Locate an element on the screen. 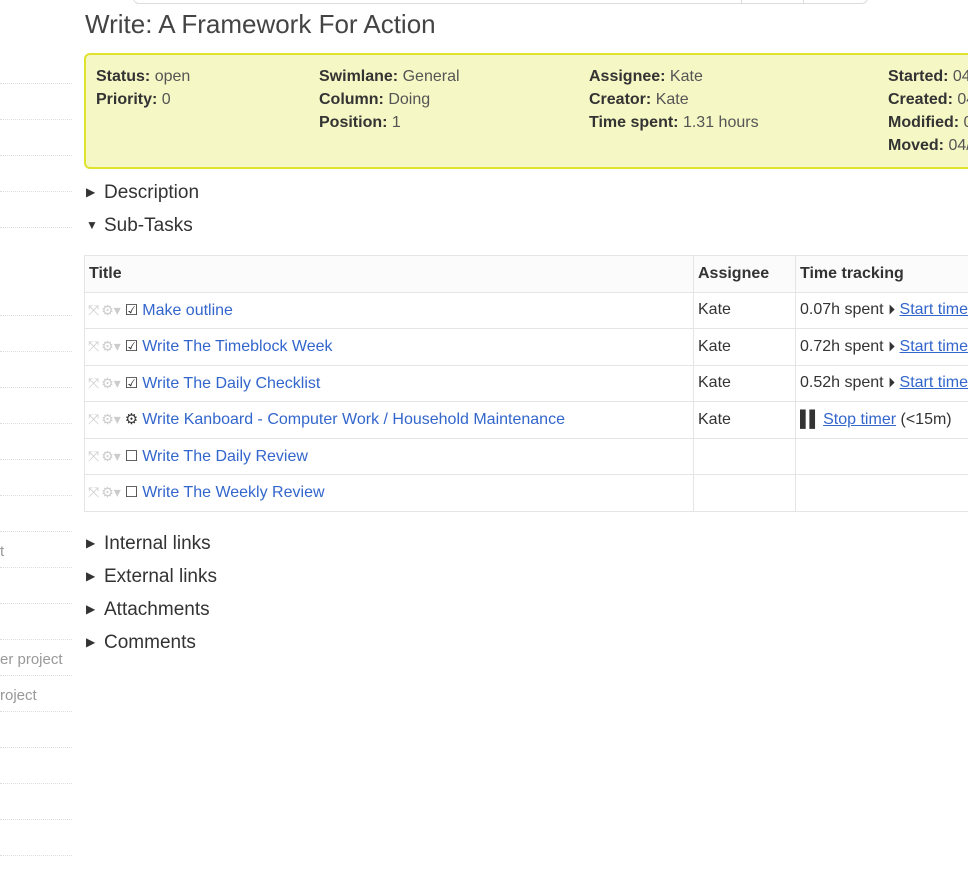 This screenshot has height=890, width=968. cell-time-tracking is located at coordinates (881, 493).